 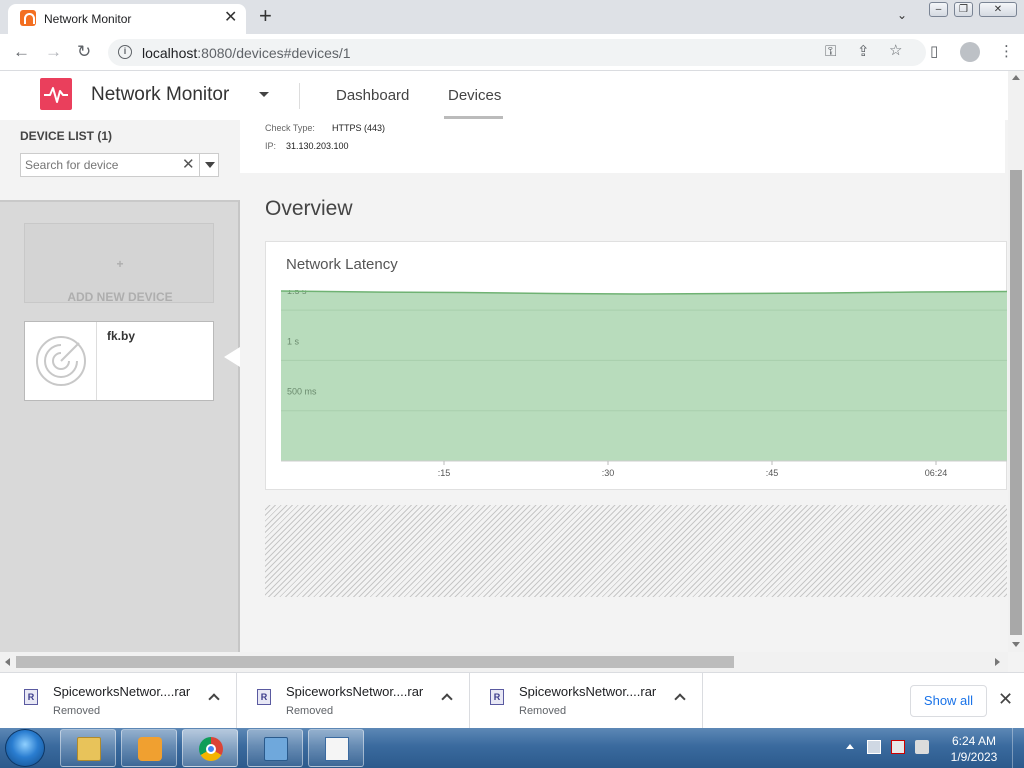 I want to click on device-list-title: DEVICE LIST (1), so click(x=66, y=136).